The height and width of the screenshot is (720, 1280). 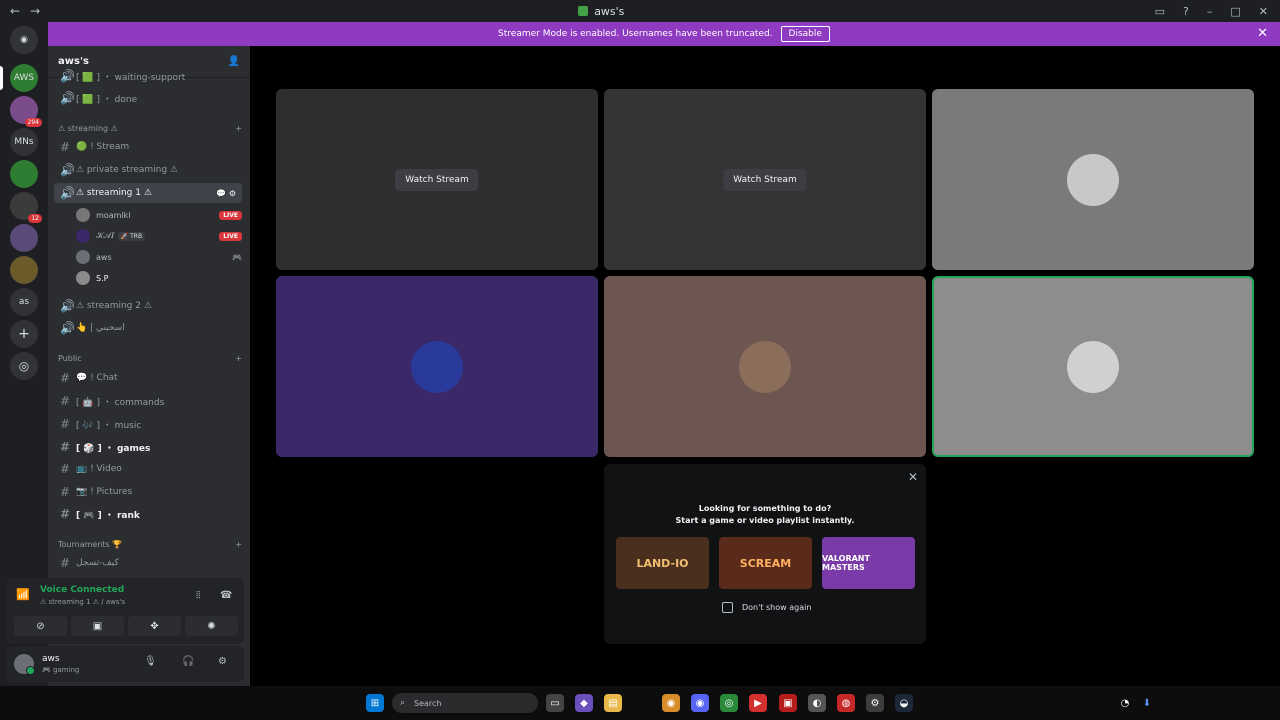 What do you see at coordinates (226, 595) in the screenshot?
I see `disconnect-icon: ☎` at bounding box center [226, 595].